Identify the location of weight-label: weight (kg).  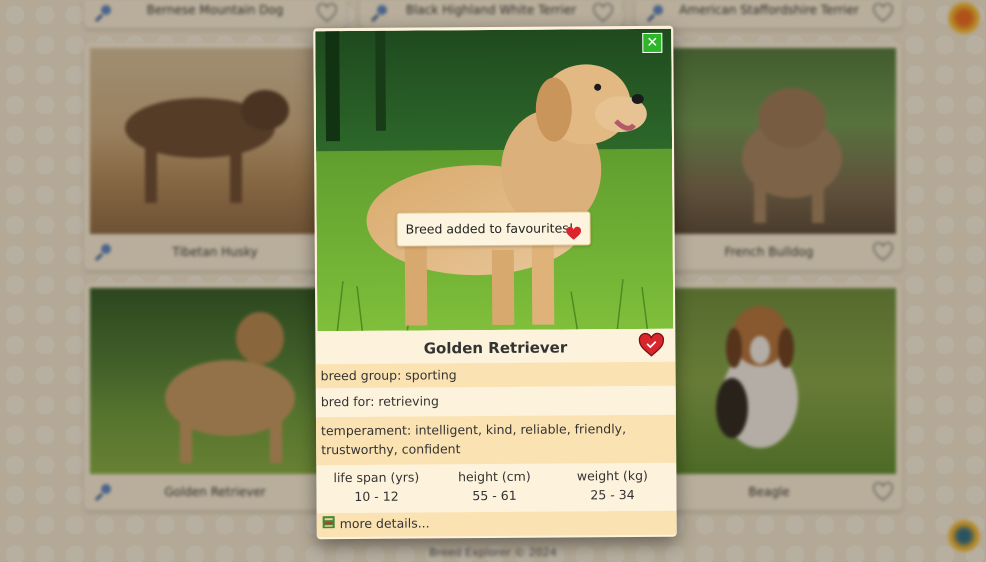
(612, 475).